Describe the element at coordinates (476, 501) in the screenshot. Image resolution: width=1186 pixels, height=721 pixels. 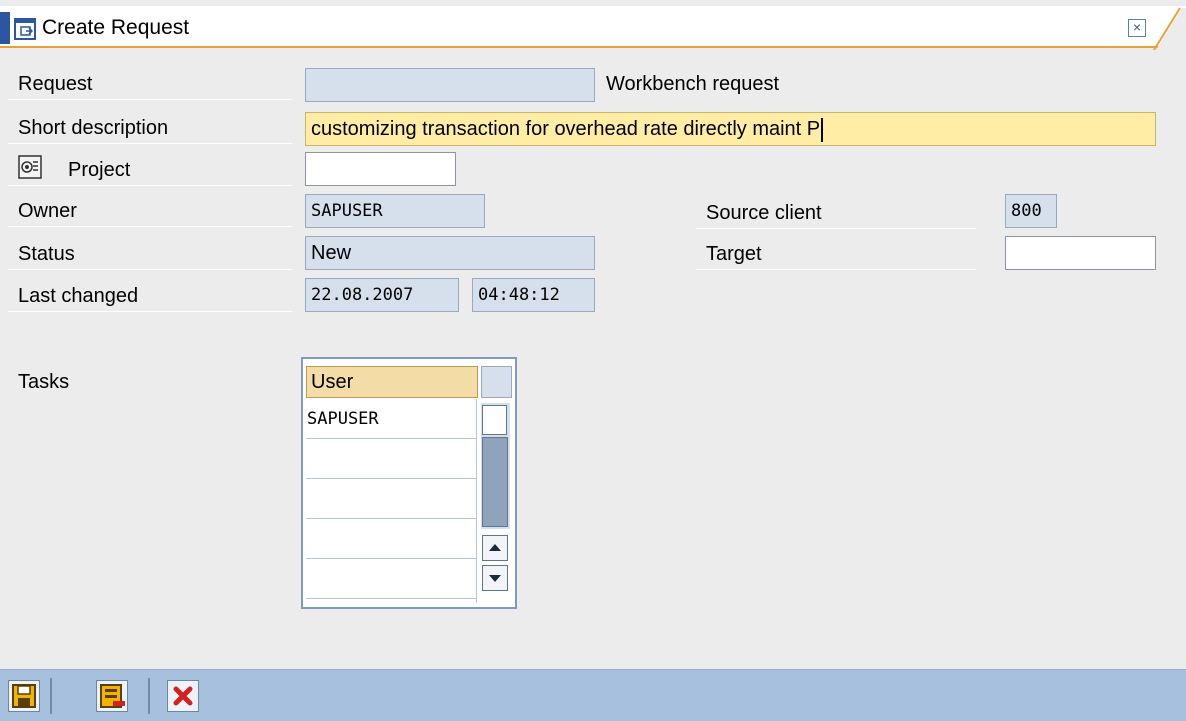
I see `column-divider` at that location.